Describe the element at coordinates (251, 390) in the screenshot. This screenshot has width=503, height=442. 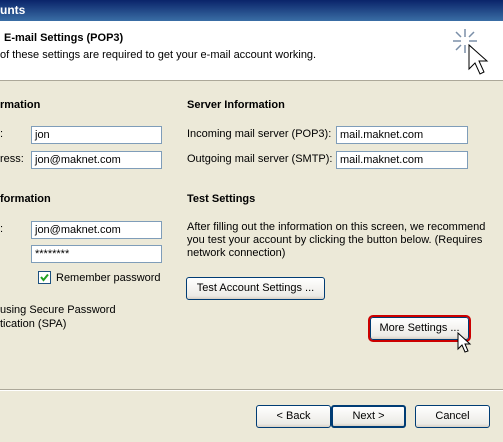
I see `footer-separator` at that location.